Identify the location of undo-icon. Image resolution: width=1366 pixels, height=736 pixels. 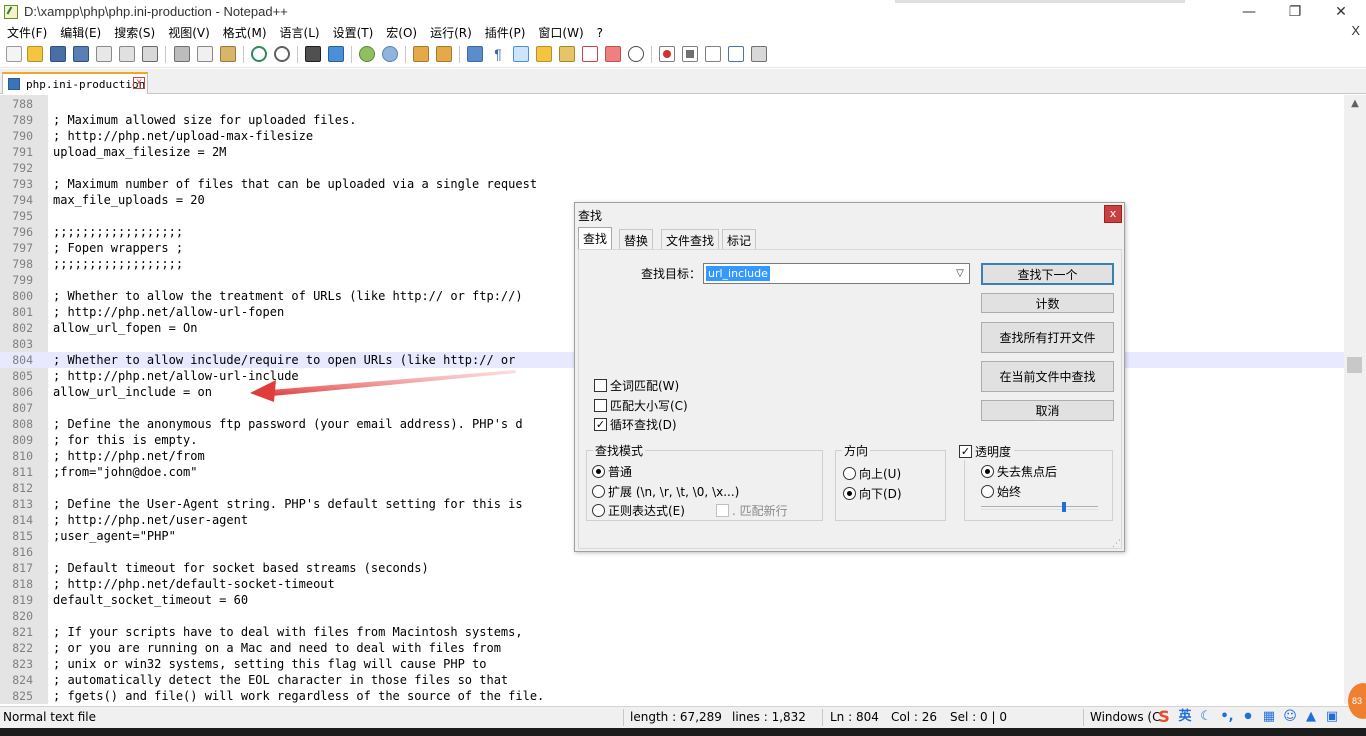
(259, 54).